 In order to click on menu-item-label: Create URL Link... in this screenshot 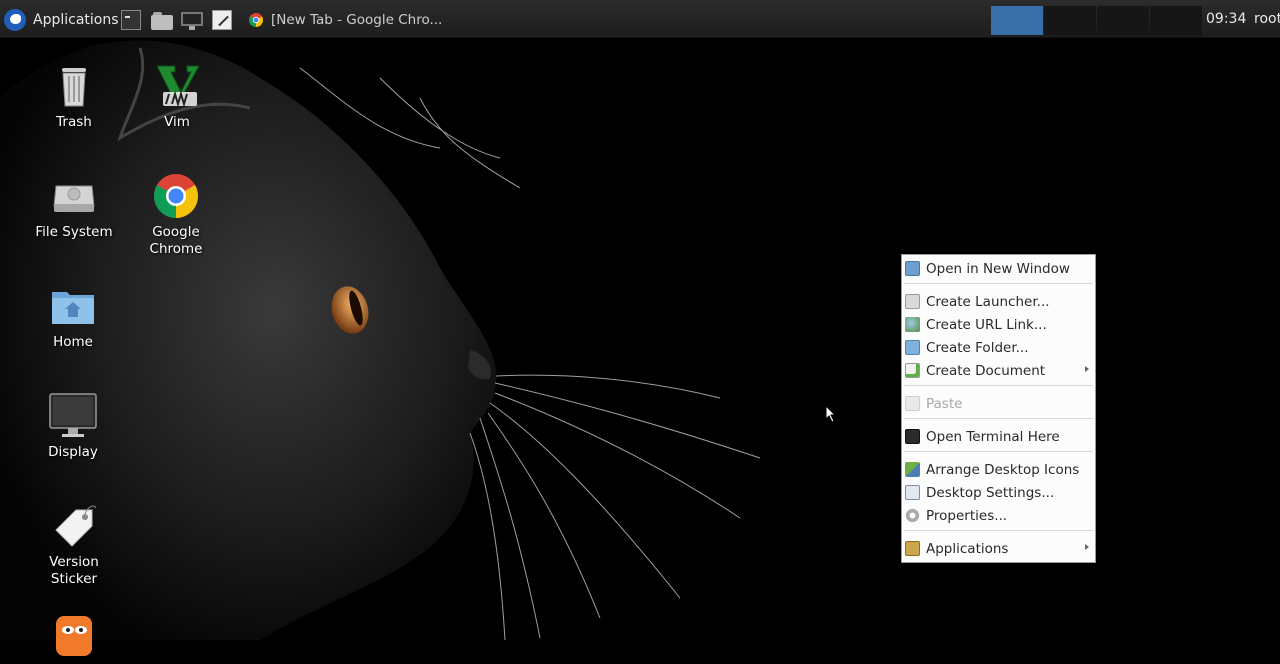, I will do `click(986, 324)`.